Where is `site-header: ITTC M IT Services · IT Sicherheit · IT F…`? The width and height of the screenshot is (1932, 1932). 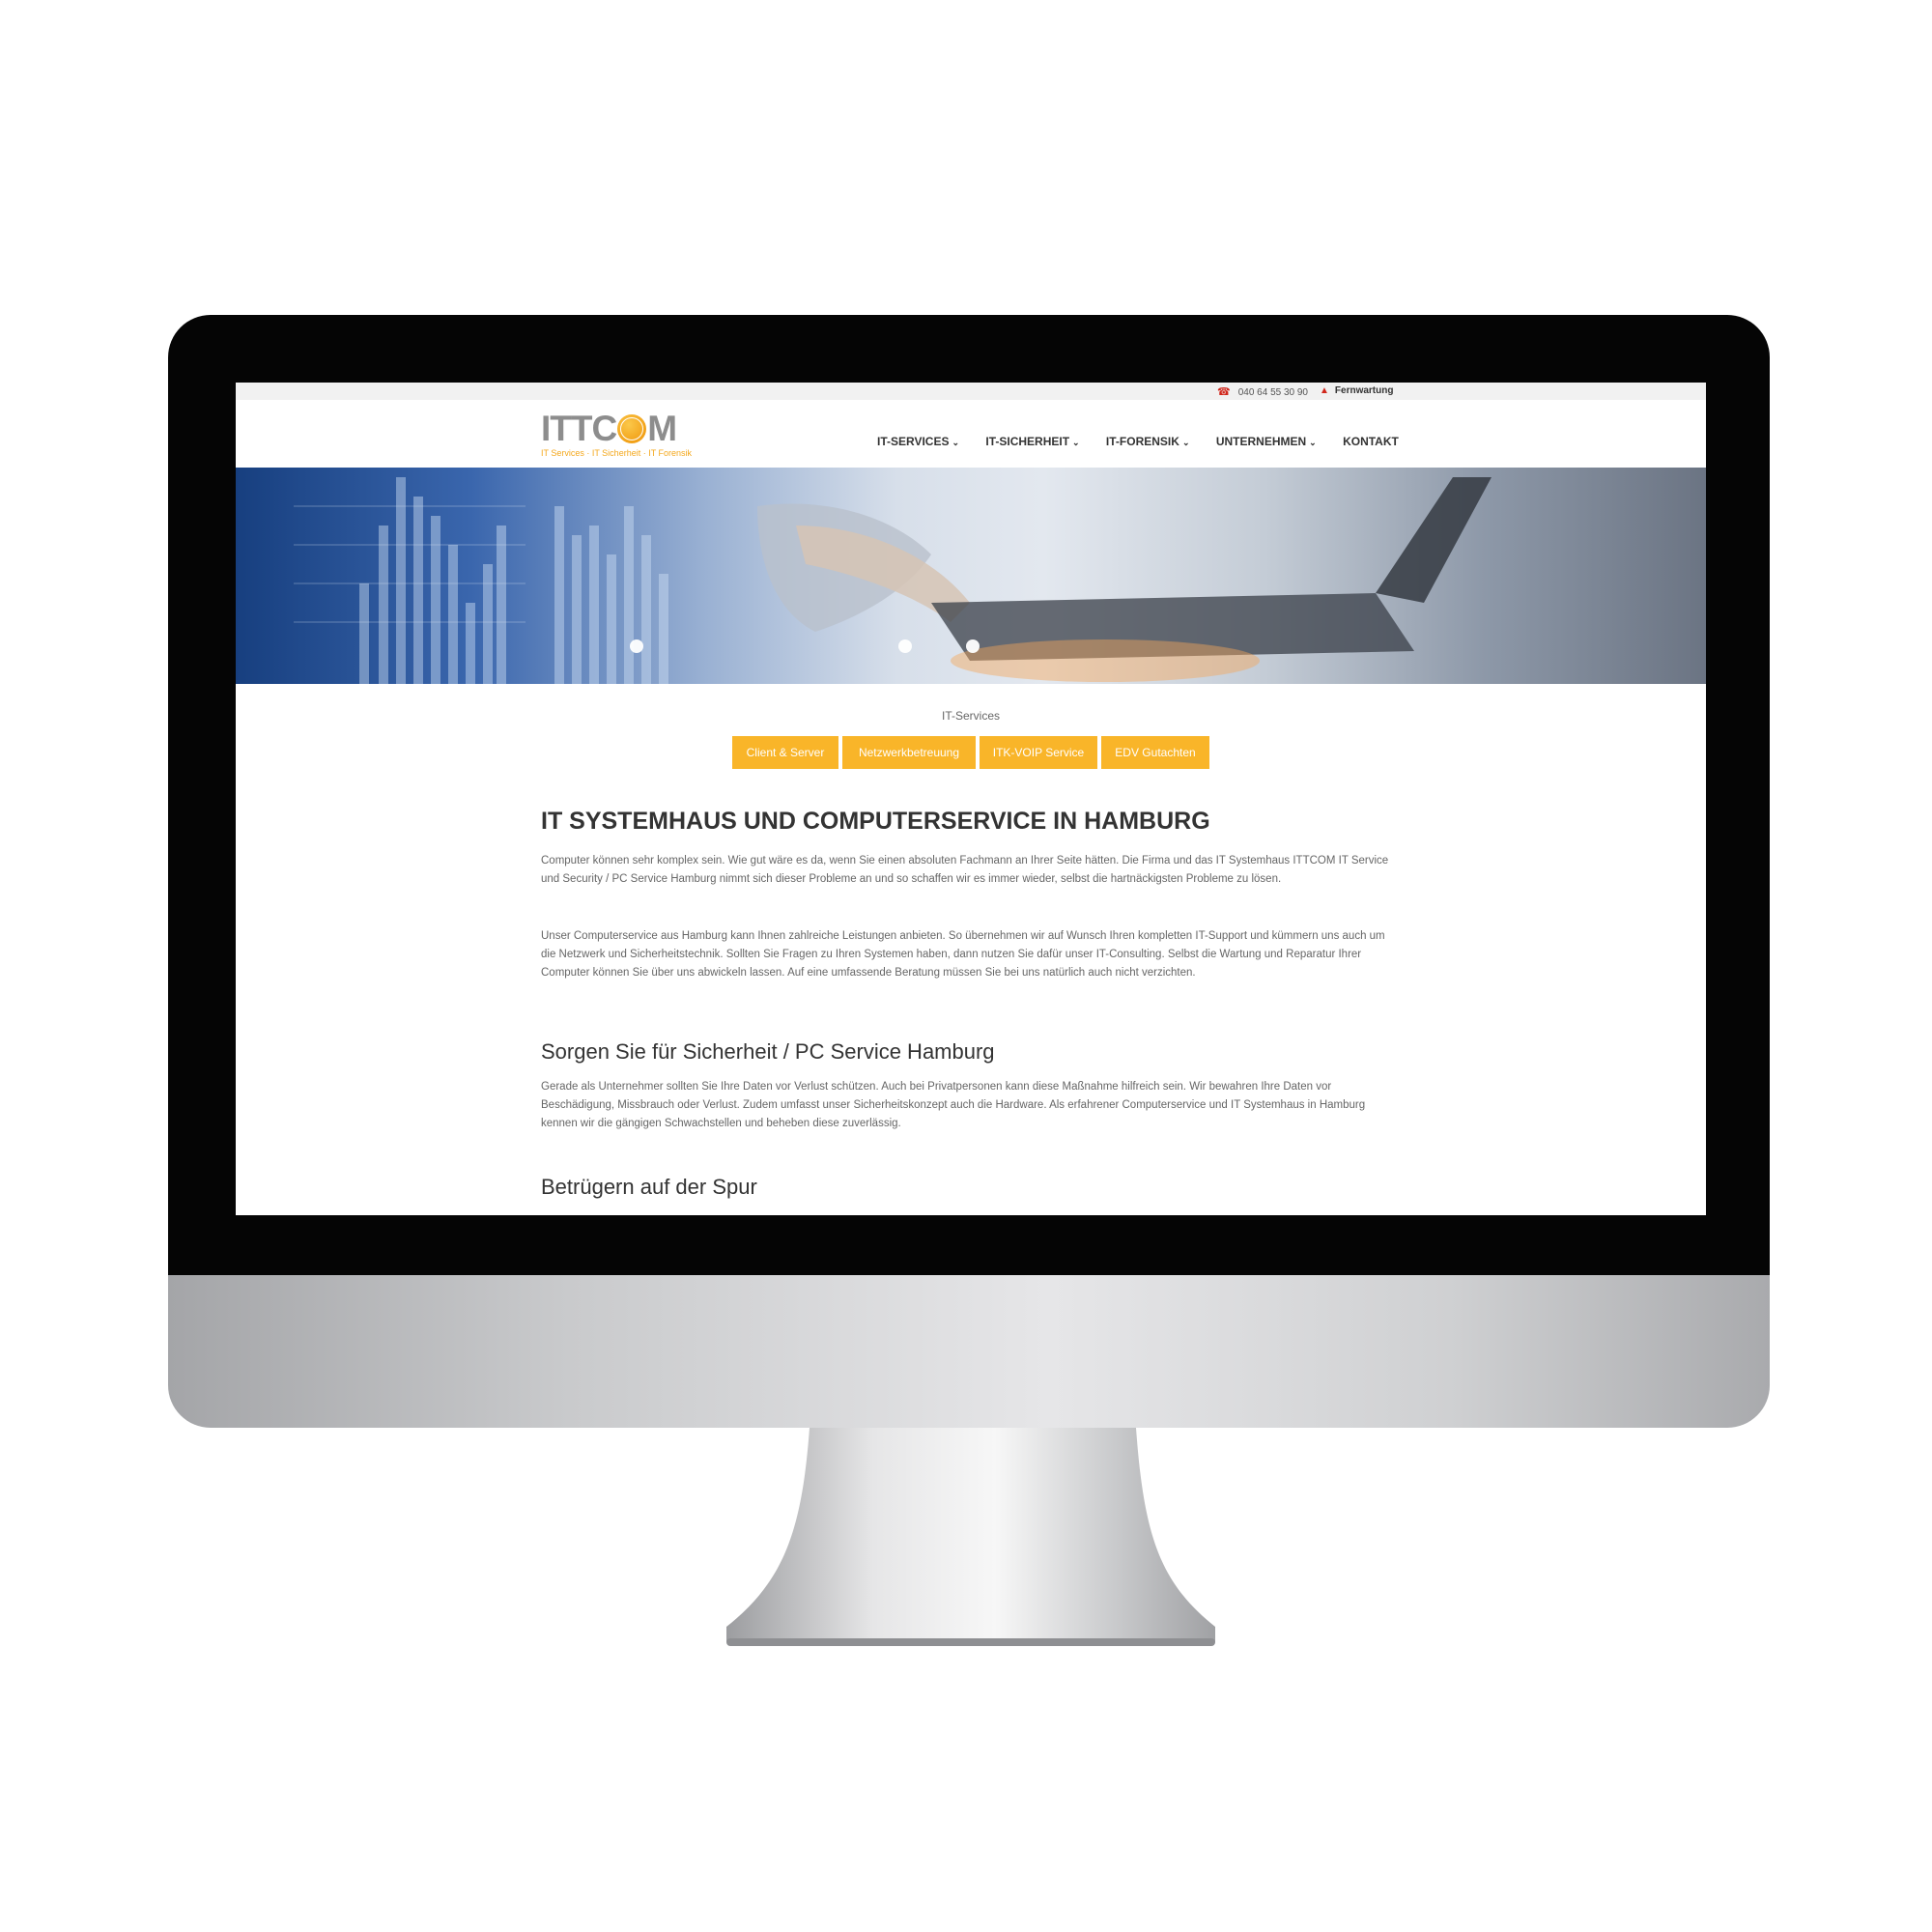
site-header: ITTC M IT Services · IT Sicherheit · IT F… is located at coordinates (971, 434).